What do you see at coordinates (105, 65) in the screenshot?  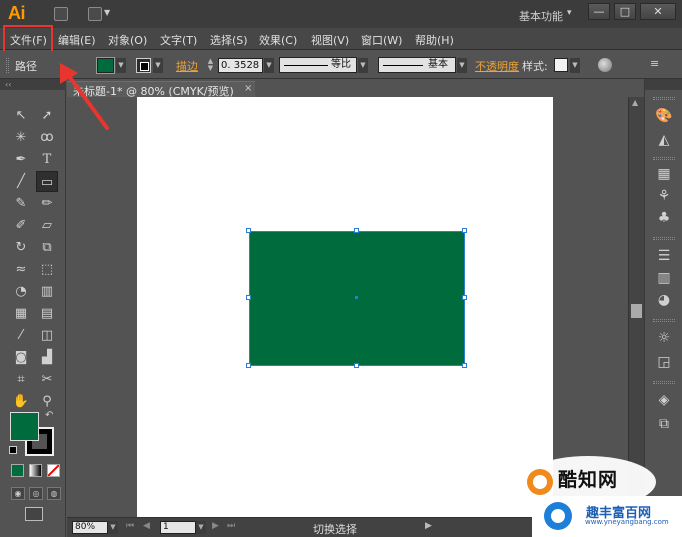 I see `fill-color-swatch` at bounding box center [105, 65].